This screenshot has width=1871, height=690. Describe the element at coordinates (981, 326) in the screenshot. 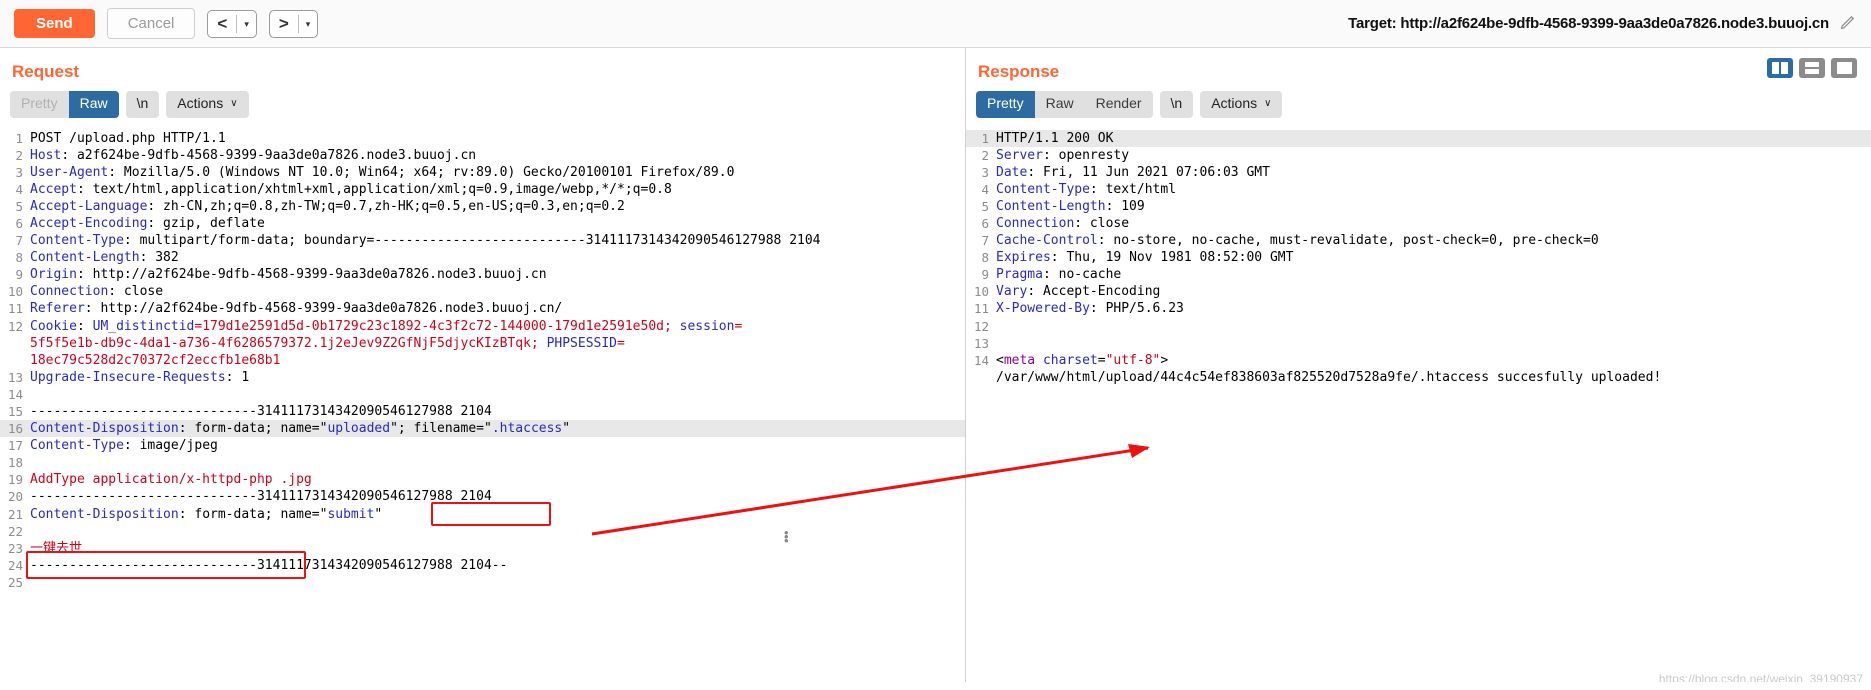

I see `line-number: 12` at that location.